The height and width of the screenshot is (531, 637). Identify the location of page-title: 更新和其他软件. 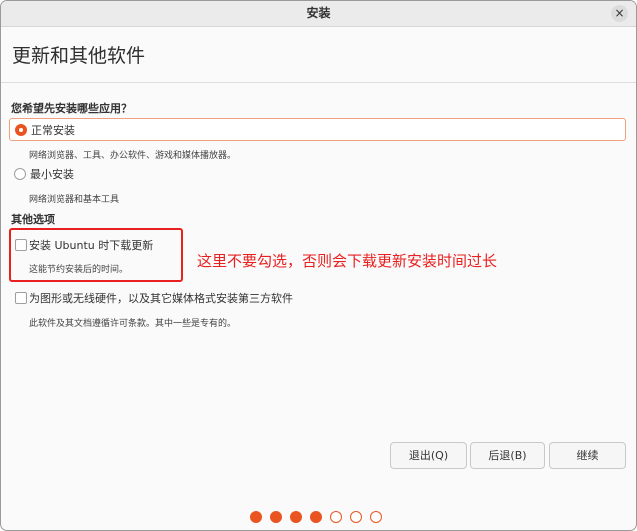
(79, 56).